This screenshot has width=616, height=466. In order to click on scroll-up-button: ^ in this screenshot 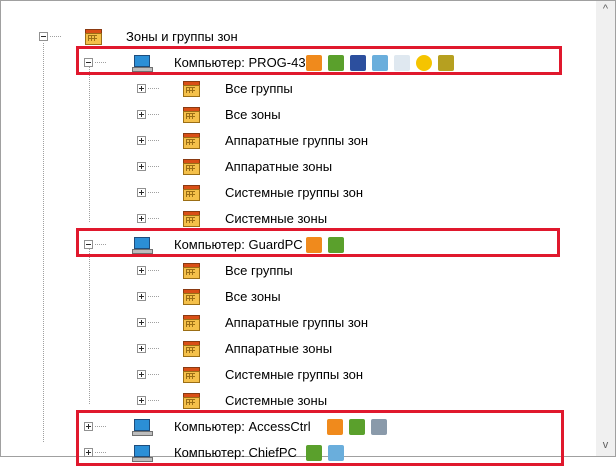, I will do `click(605, 9)`.